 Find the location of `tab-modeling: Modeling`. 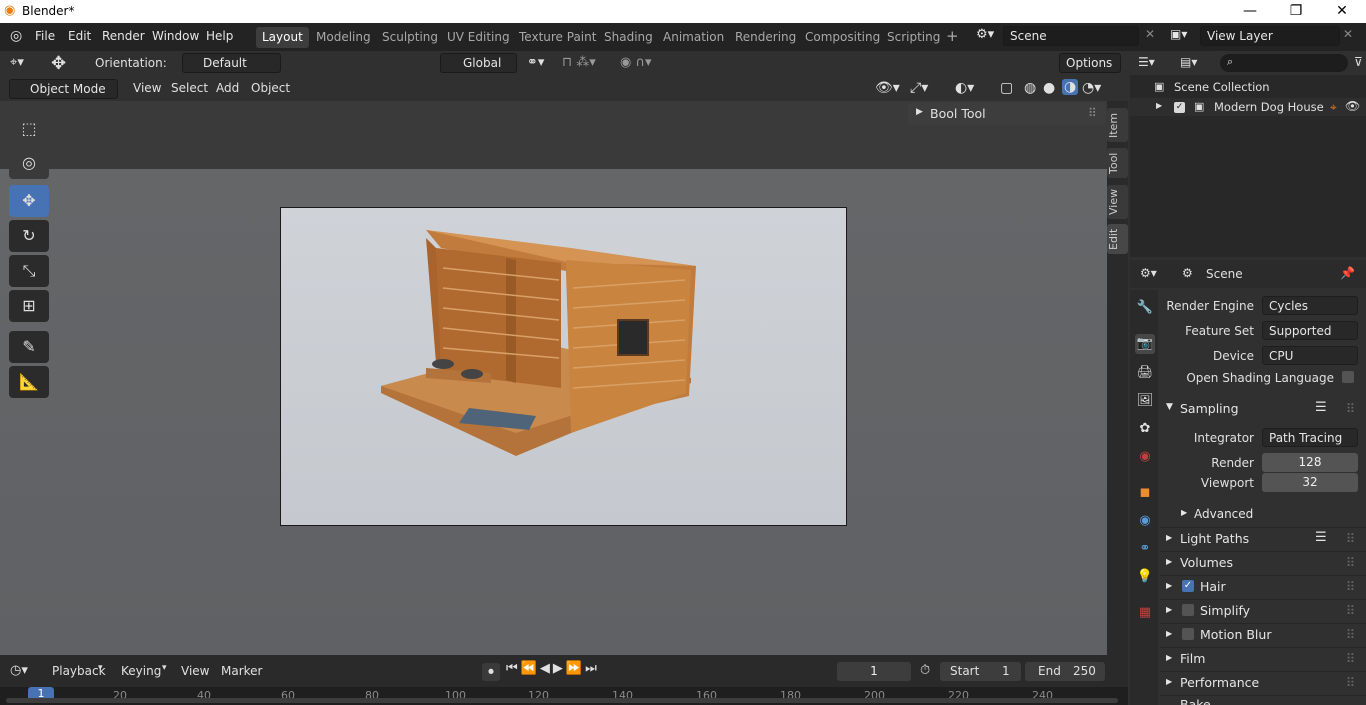

tab-modeling: Modeling is located at coordinates (343, 37).